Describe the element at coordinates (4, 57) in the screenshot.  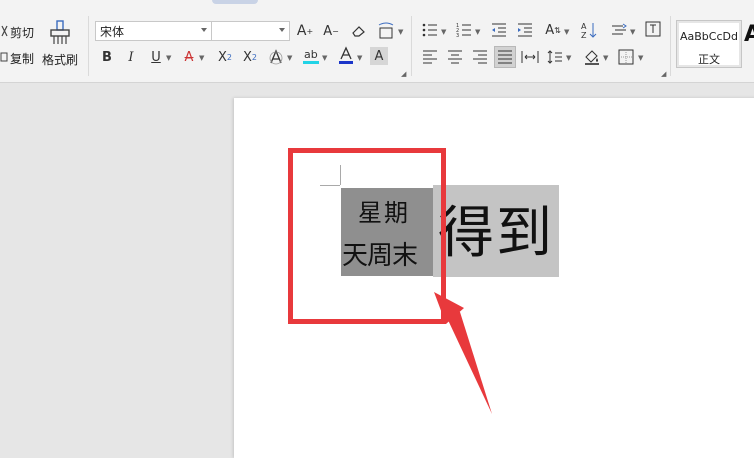
I see `copy-icon` at that location.